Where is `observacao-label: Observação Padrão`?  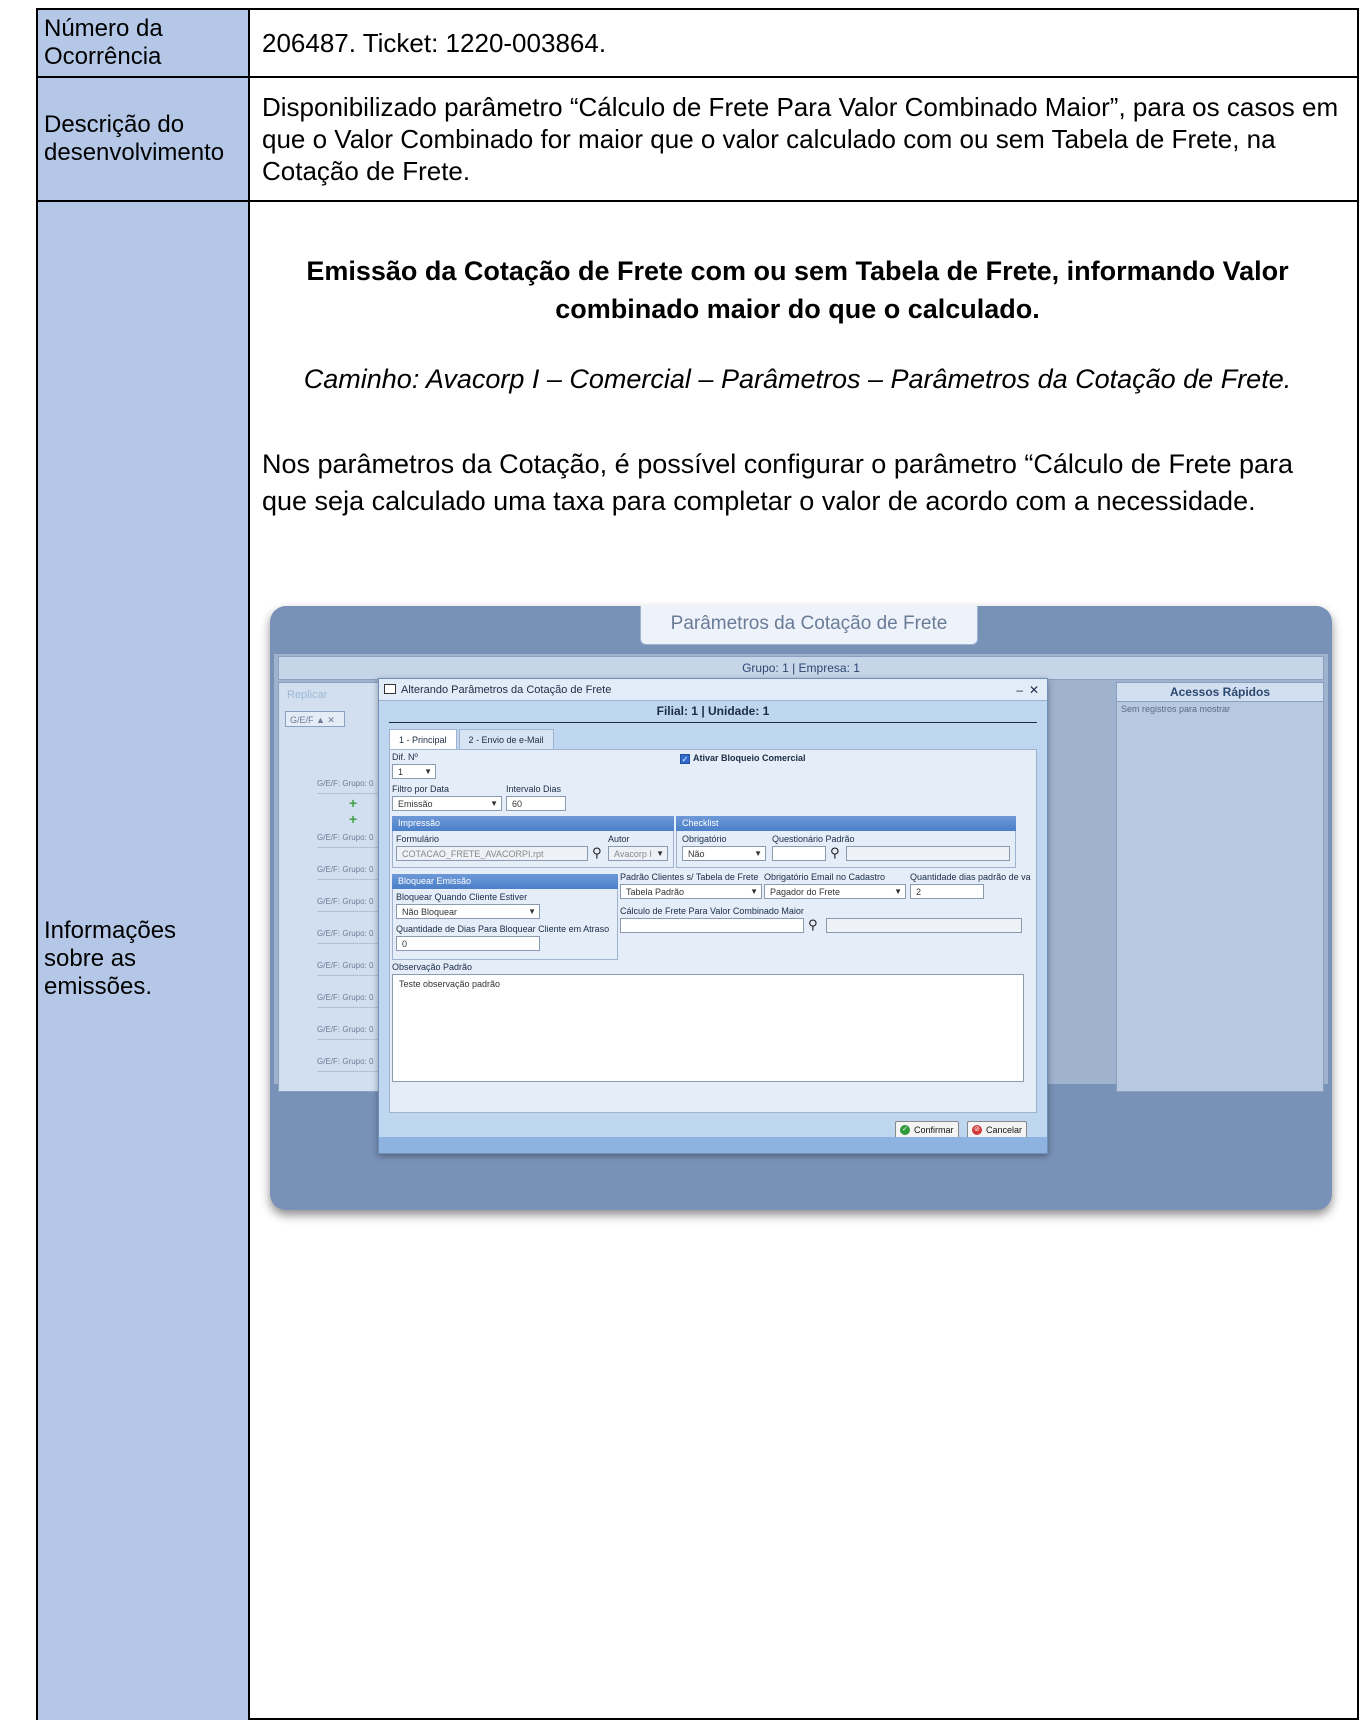
observacao-label: Observação Padrão is located at coordinates (432, 967).